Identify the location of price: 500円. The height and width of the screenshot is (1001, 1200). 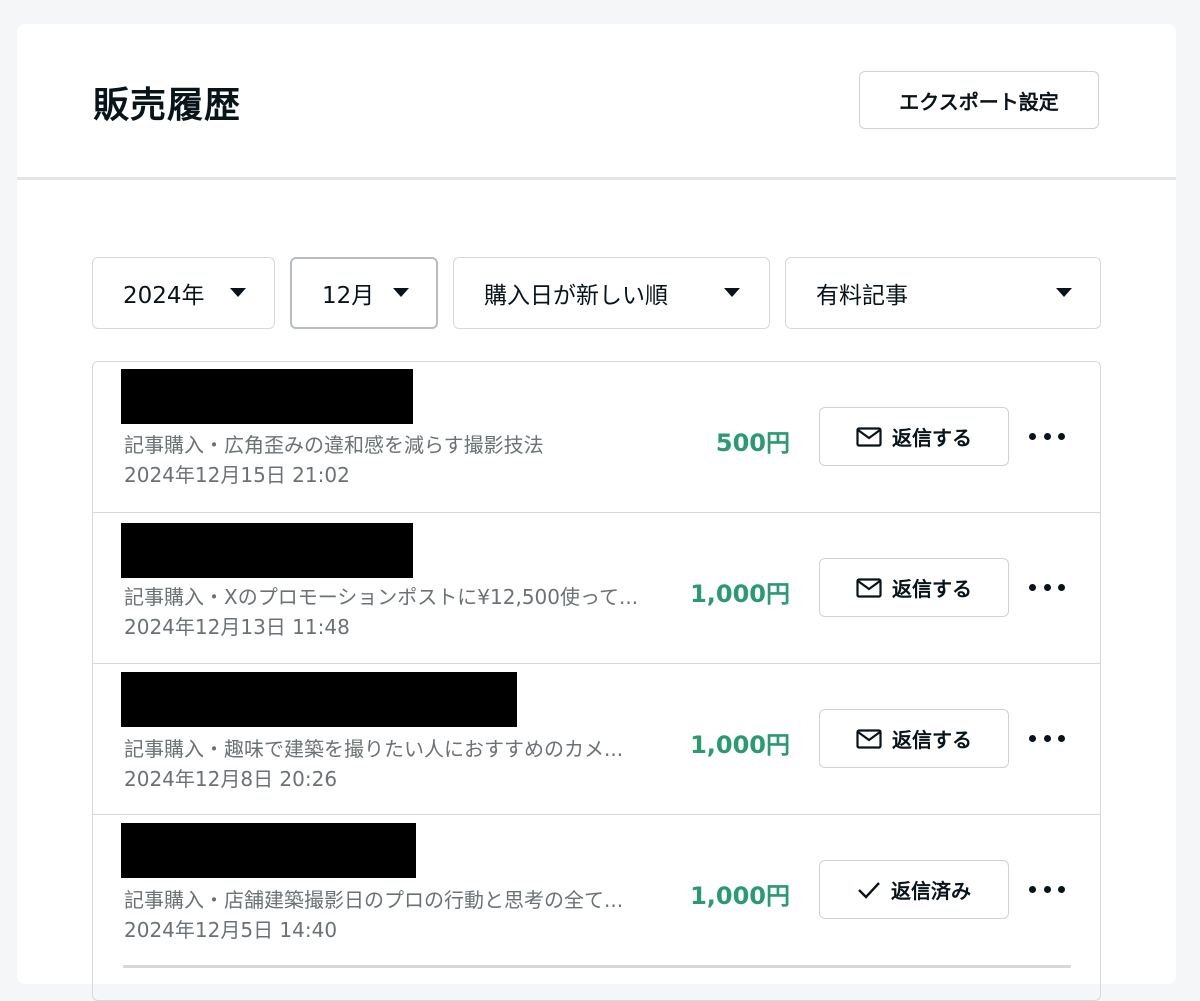
(752, 443).